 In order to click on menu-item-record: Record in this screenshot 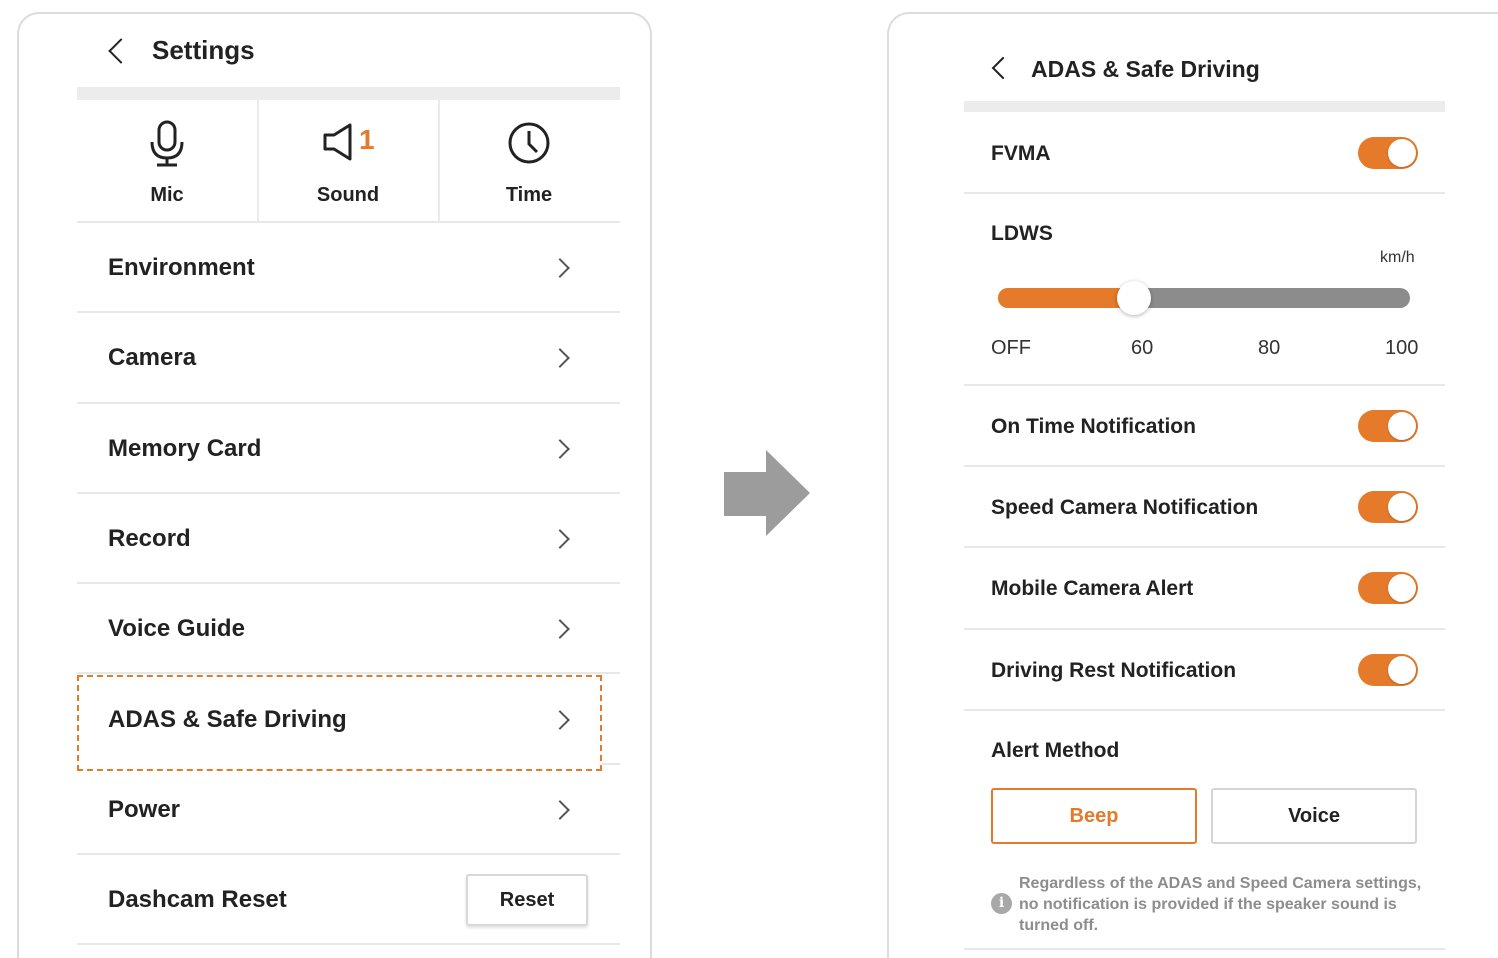, I will do `click(348, 539)`.